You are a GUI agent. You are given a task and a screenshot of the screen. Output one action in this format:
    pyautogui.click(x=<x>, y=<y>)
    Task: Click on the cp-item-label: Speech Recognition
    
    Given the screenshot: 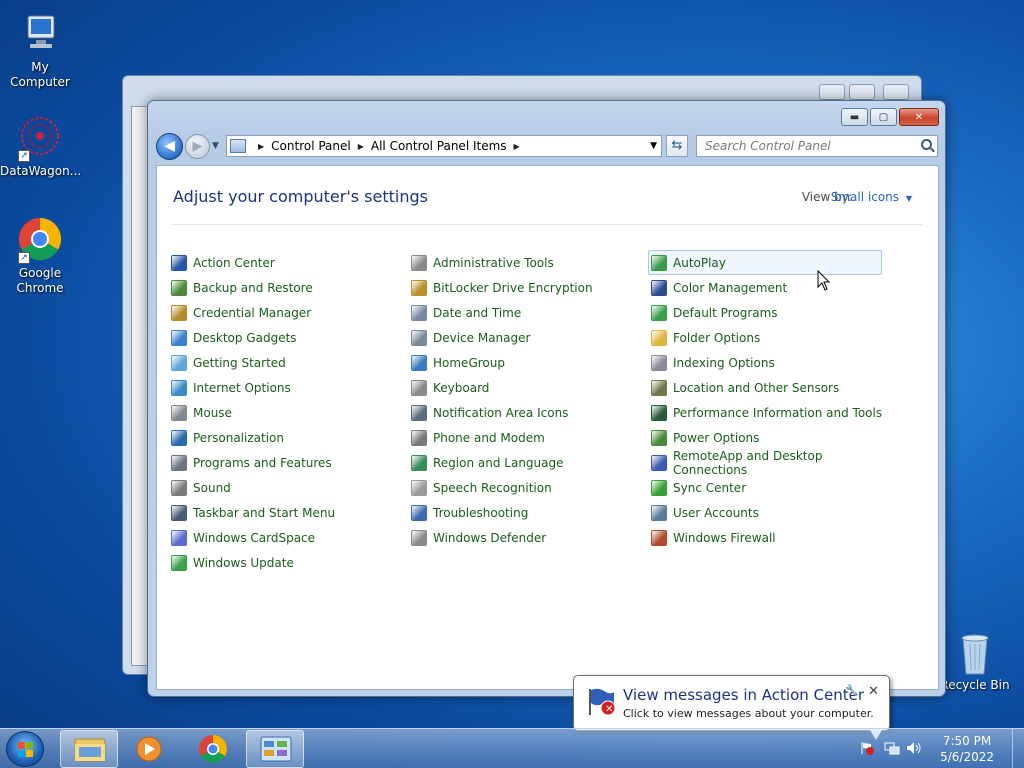 What is the action you would take?
    pyautogui.click(x=492, y=488)
    